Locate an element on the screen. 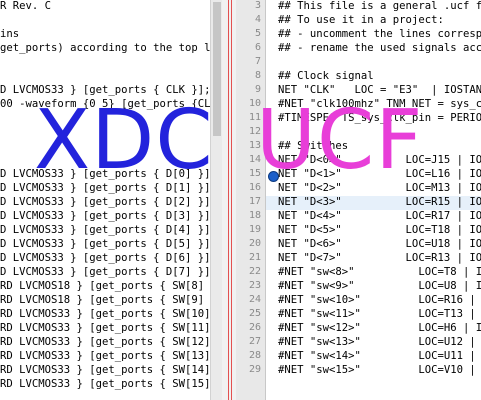 This screenshot has width=481, height=400. line-number: 29 is located at coordinates (254, 369).